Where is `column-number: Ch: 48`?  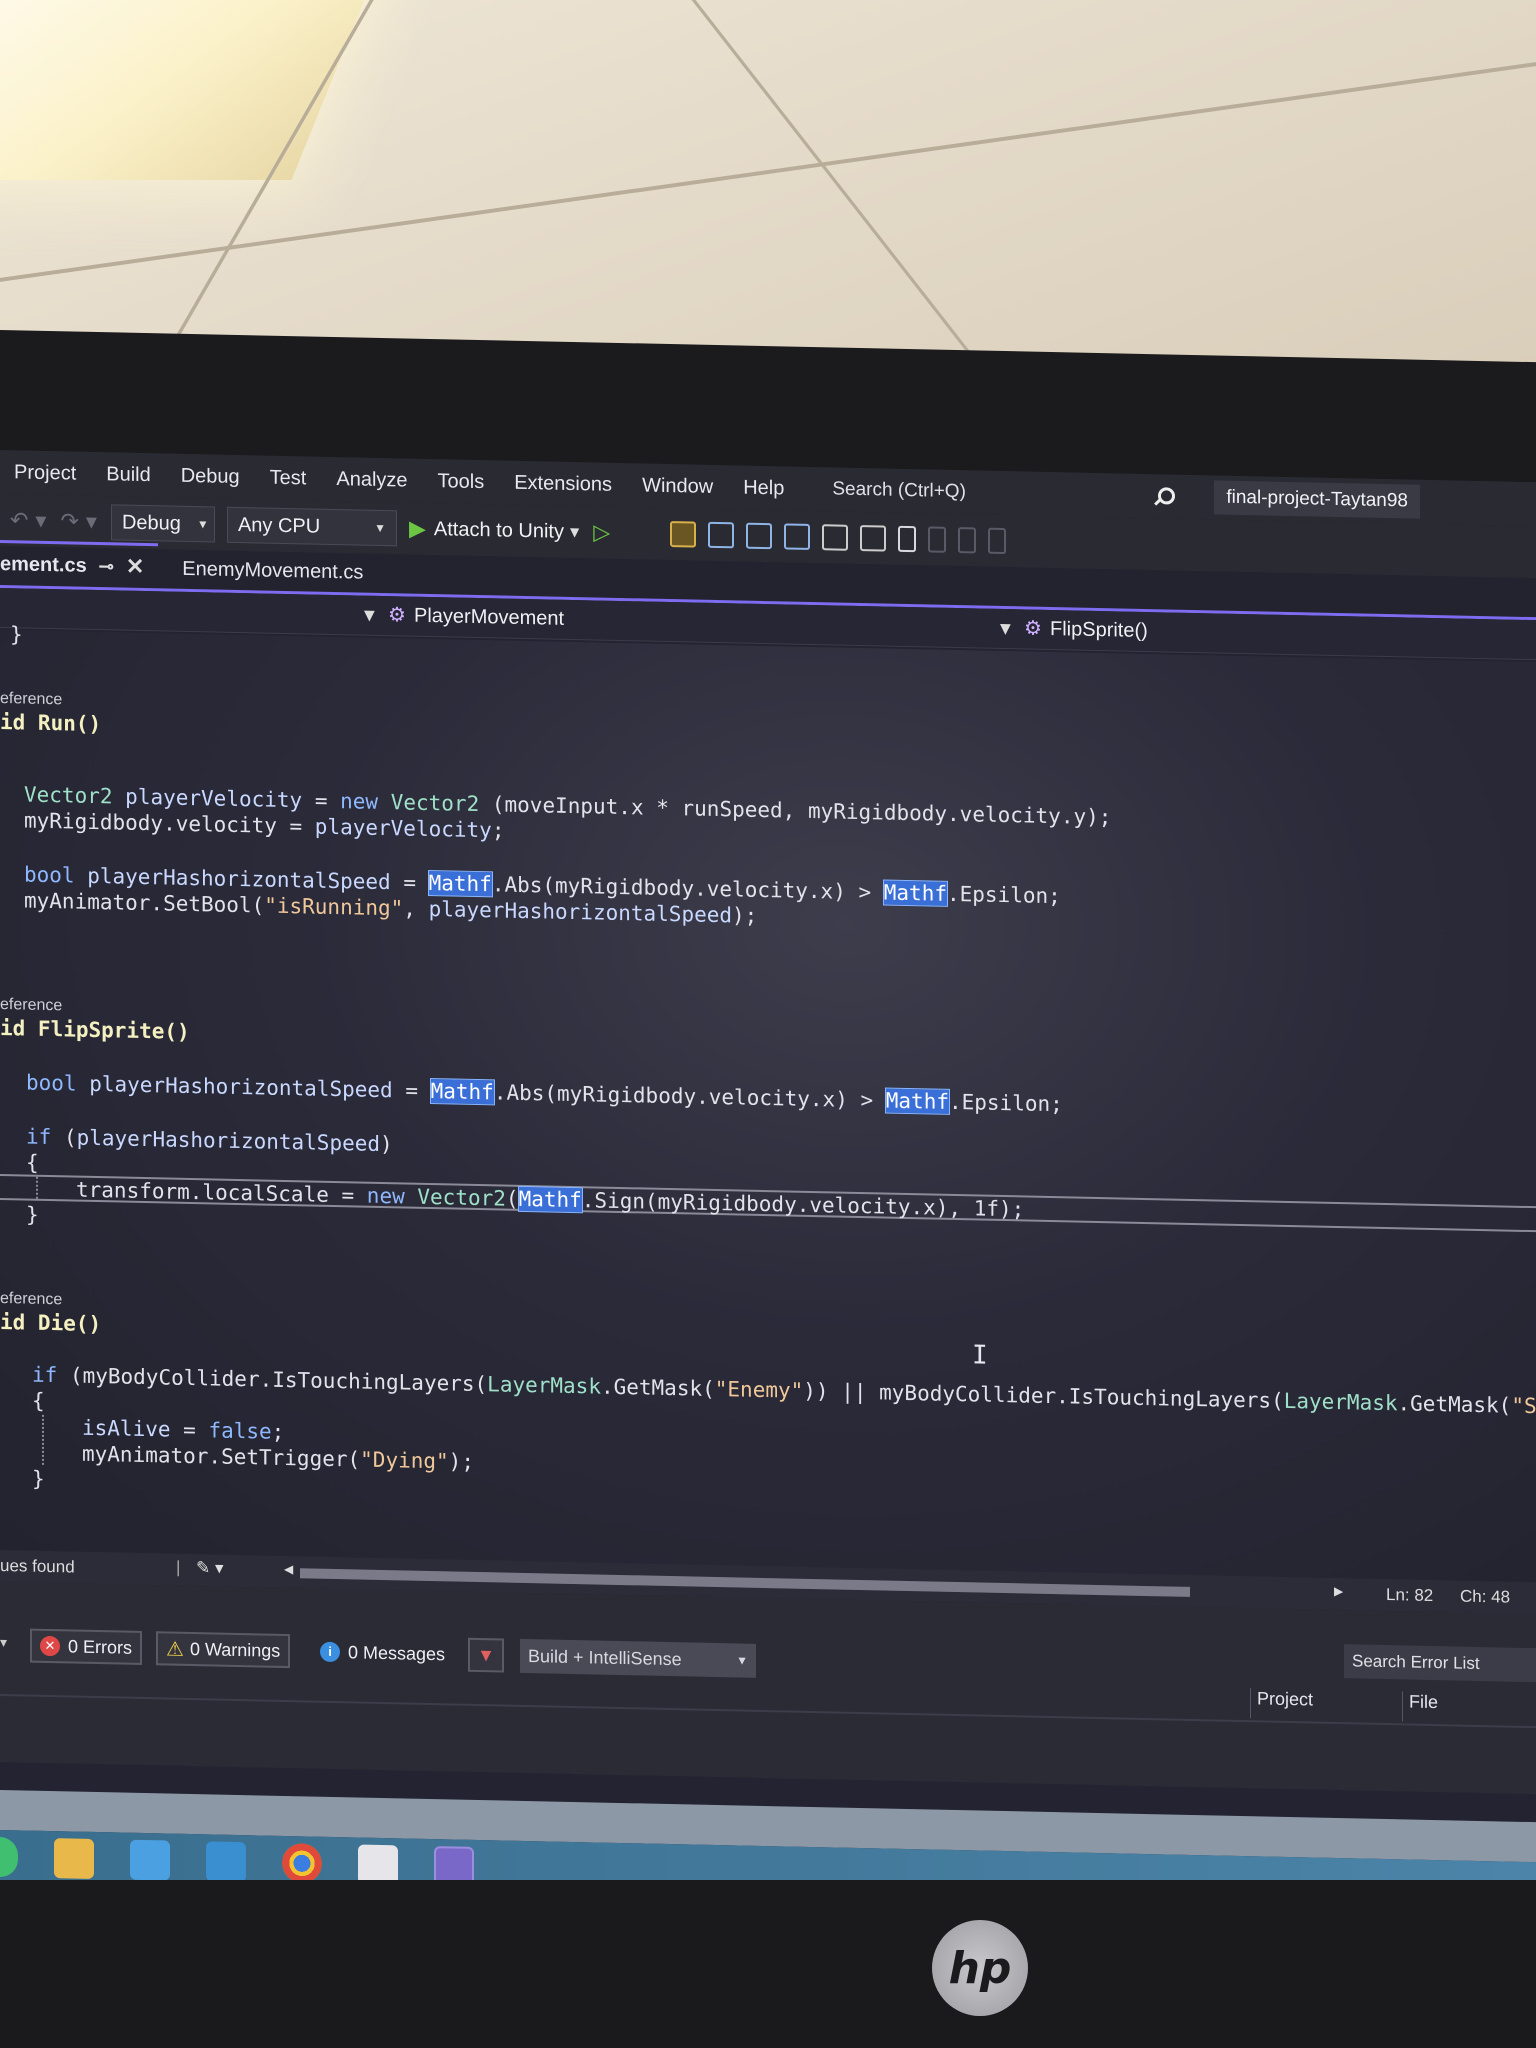 column-number: Ch: 48 is located at coordinates (1485, 1596).